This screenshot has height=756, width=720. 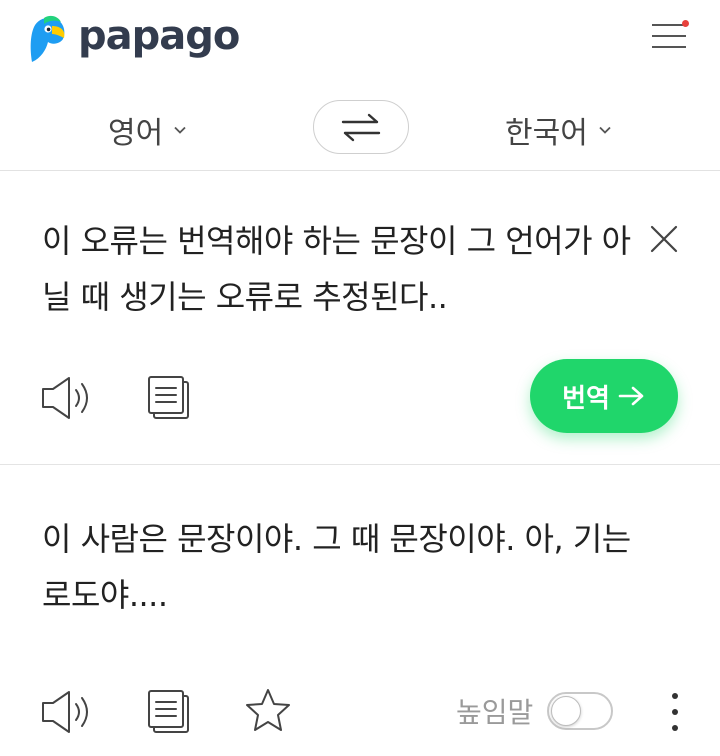 What do you see at coordinates (495, 712) in the screenshot?
I see `honorific-label: 높임말` at bounding box center [495, 712].